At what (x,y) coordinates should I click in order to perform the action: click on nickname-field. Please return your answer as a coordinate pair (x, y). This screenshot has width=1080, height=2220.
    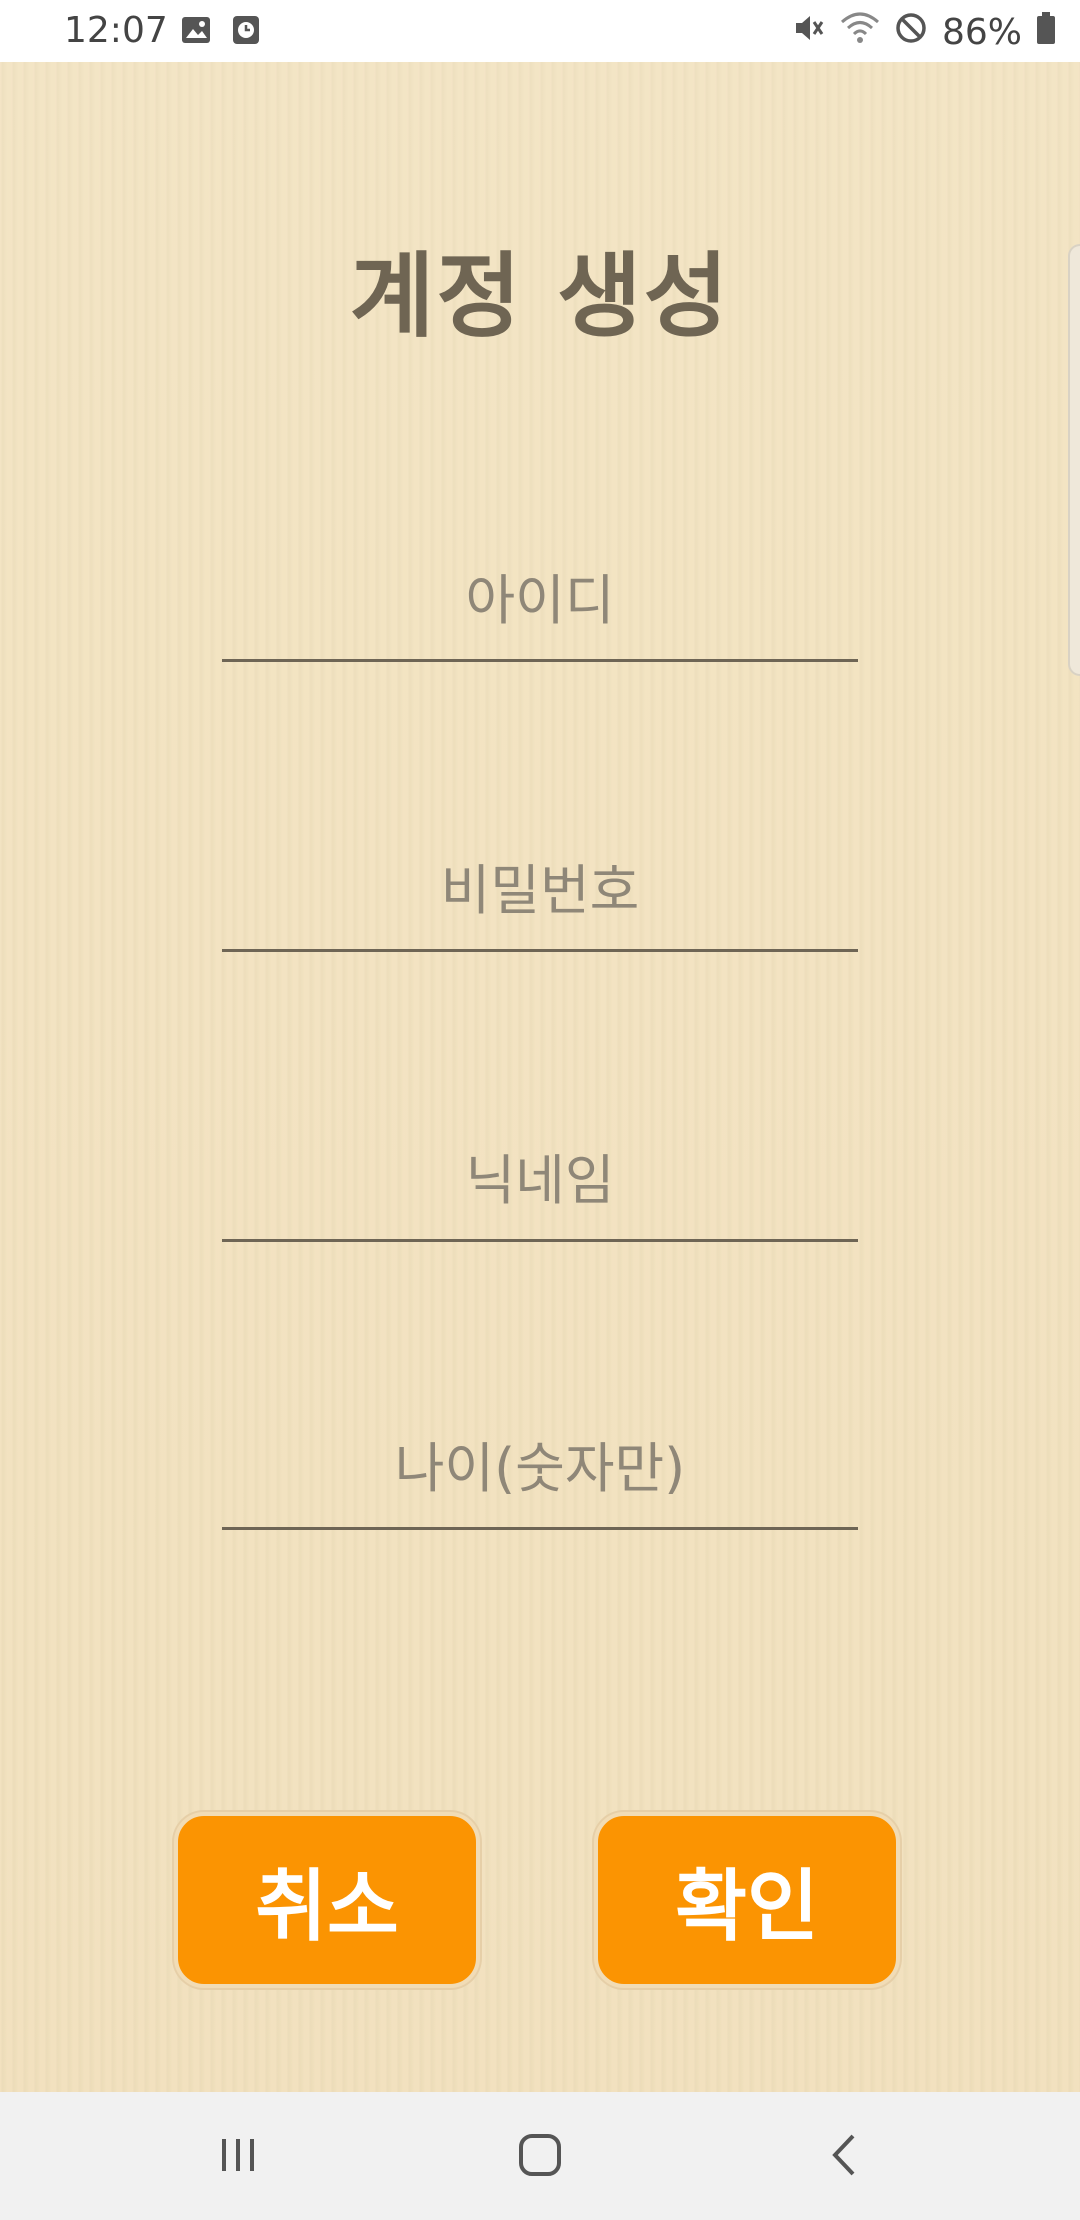
    Looking at the image, I should click on (540, 1182).